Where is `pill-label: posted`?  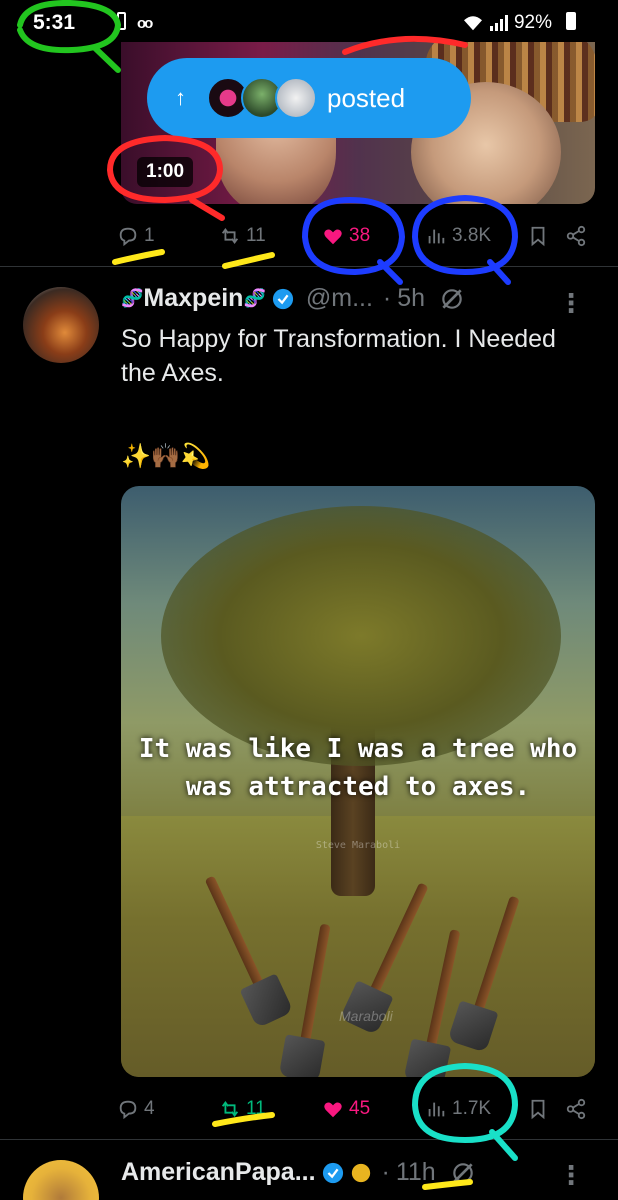
pill-label: posted is located at coordinates (366, 97).